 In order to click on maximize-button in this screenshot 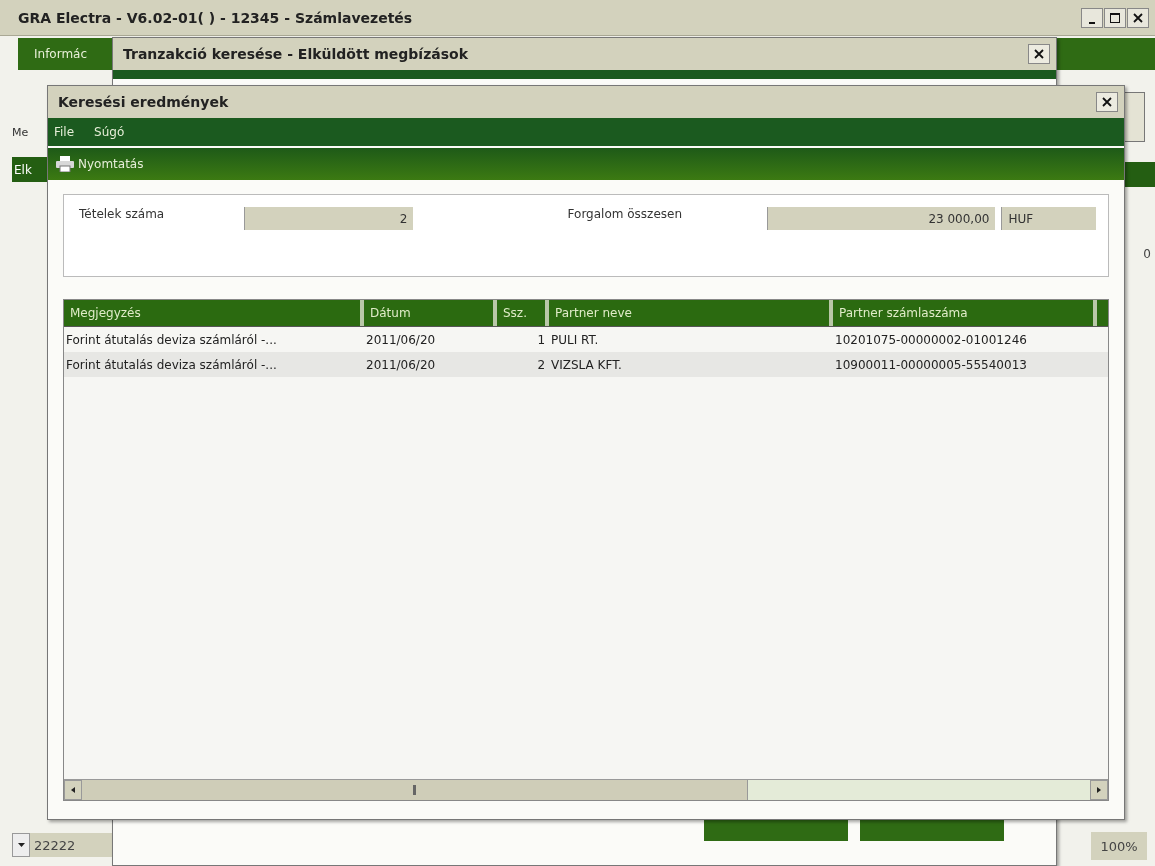, I will do `click(1115, 17)`.